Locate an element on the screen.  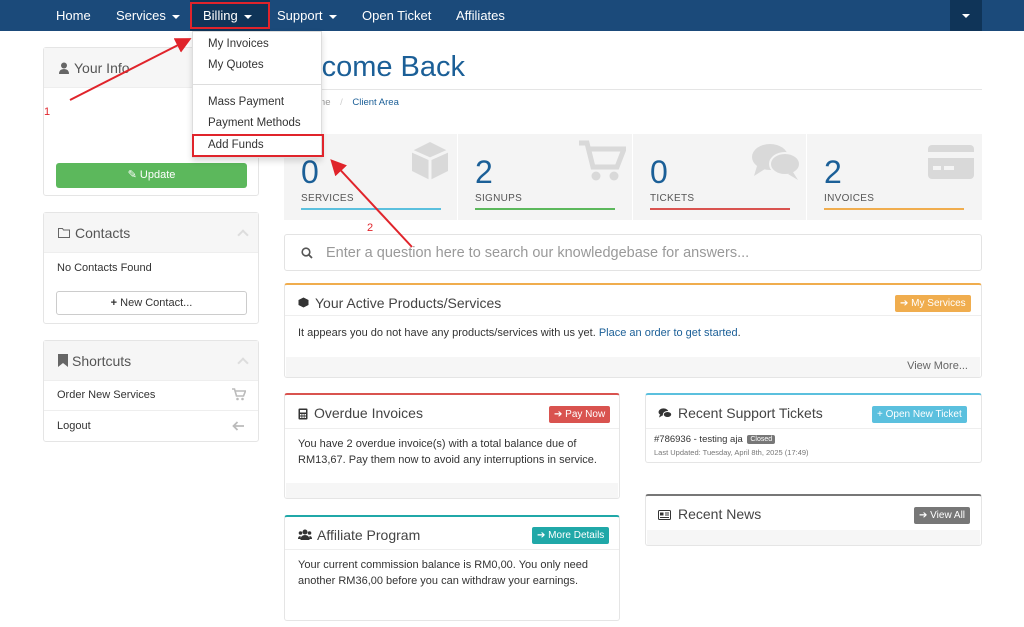
arrow-to-billing is located at coordinates (130, 69).